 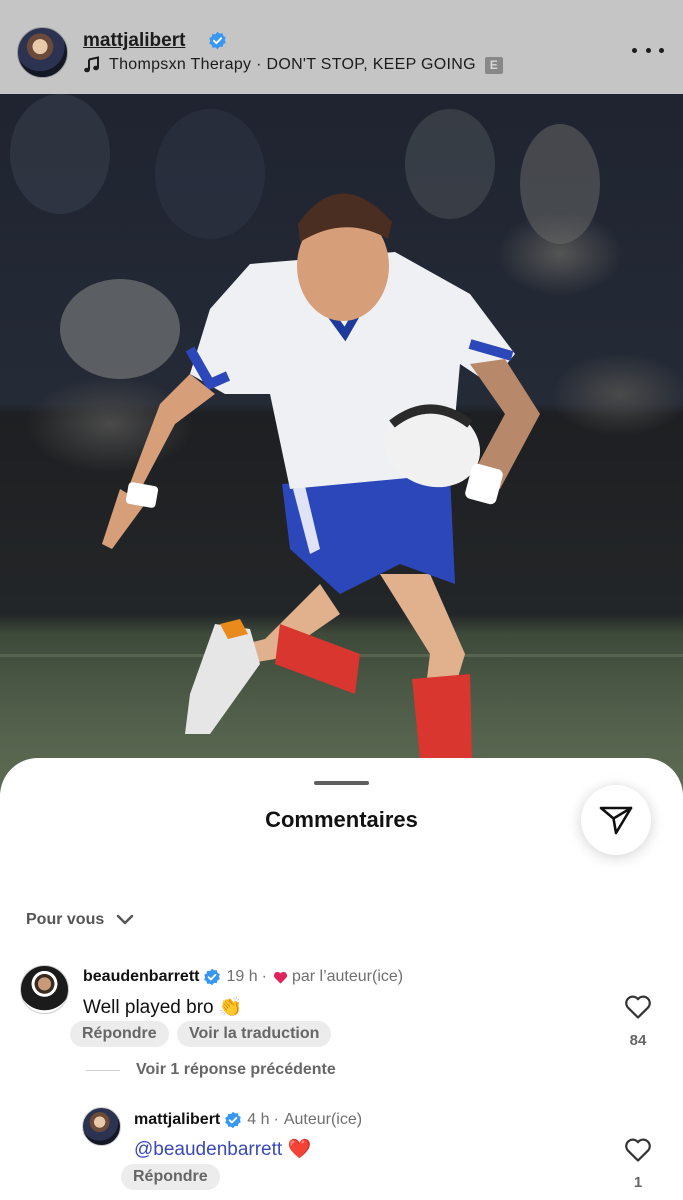 I want to click on reply-username: mattjalibert, so click(x=177, y=1120).